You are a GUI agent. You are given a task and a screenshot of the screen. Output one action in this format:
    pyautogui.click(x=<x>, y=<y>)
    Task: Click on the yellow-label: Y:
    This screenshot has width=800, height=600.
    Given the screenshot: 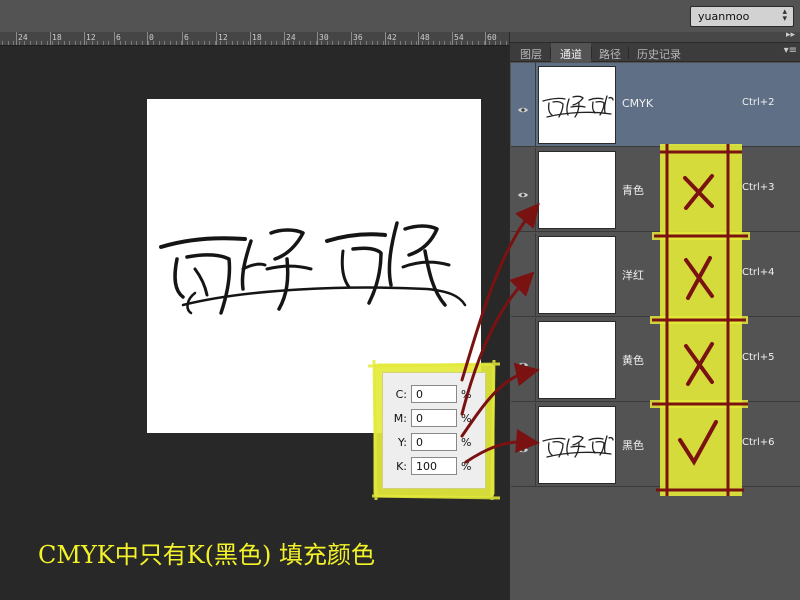 What is the action you would take?
    pyautogui.click(x=402, y=442)
    